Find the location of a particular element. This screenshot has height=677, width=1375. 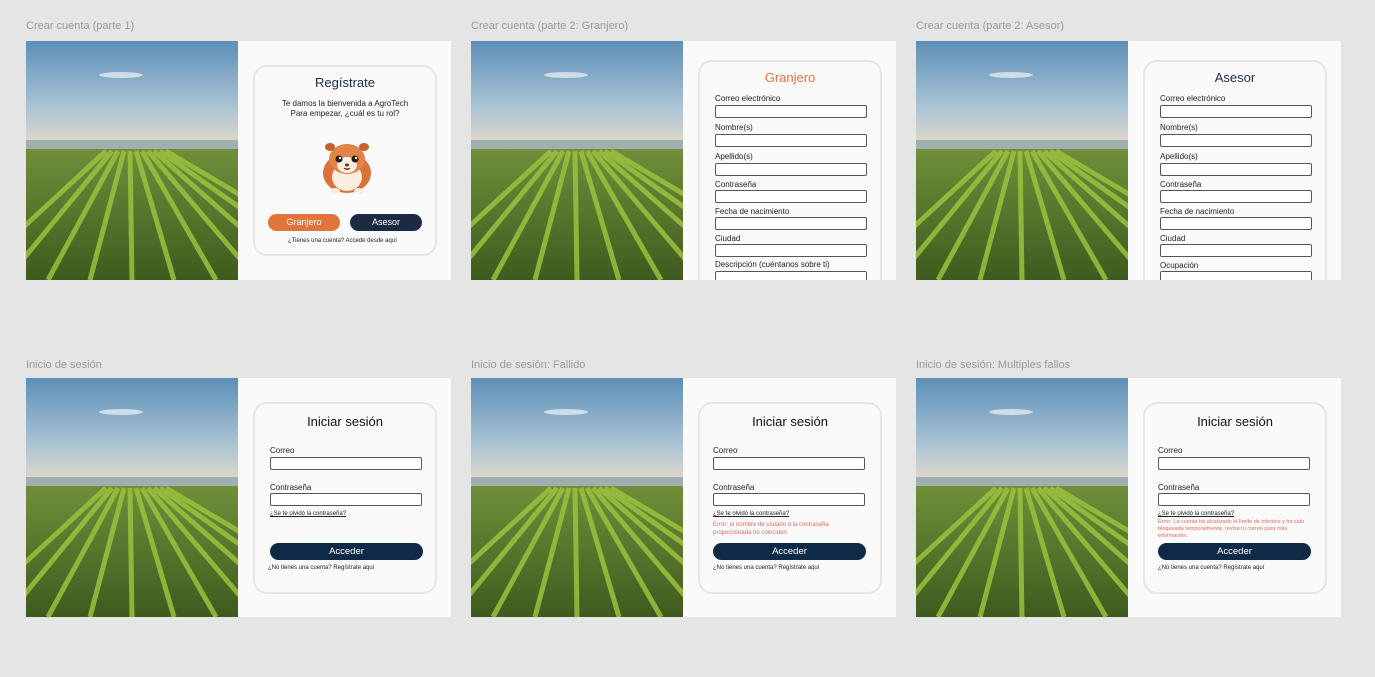

card-title: Granjero is located at coordinates (790, 77).